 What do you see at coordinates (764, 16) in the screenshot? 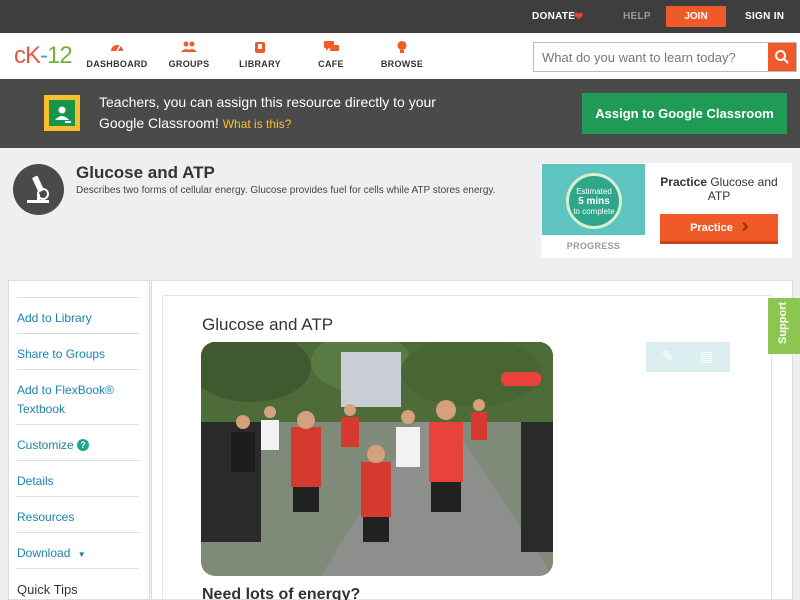
I see `sign-in-link: SIGN IN` at bounding box center [764, 16].